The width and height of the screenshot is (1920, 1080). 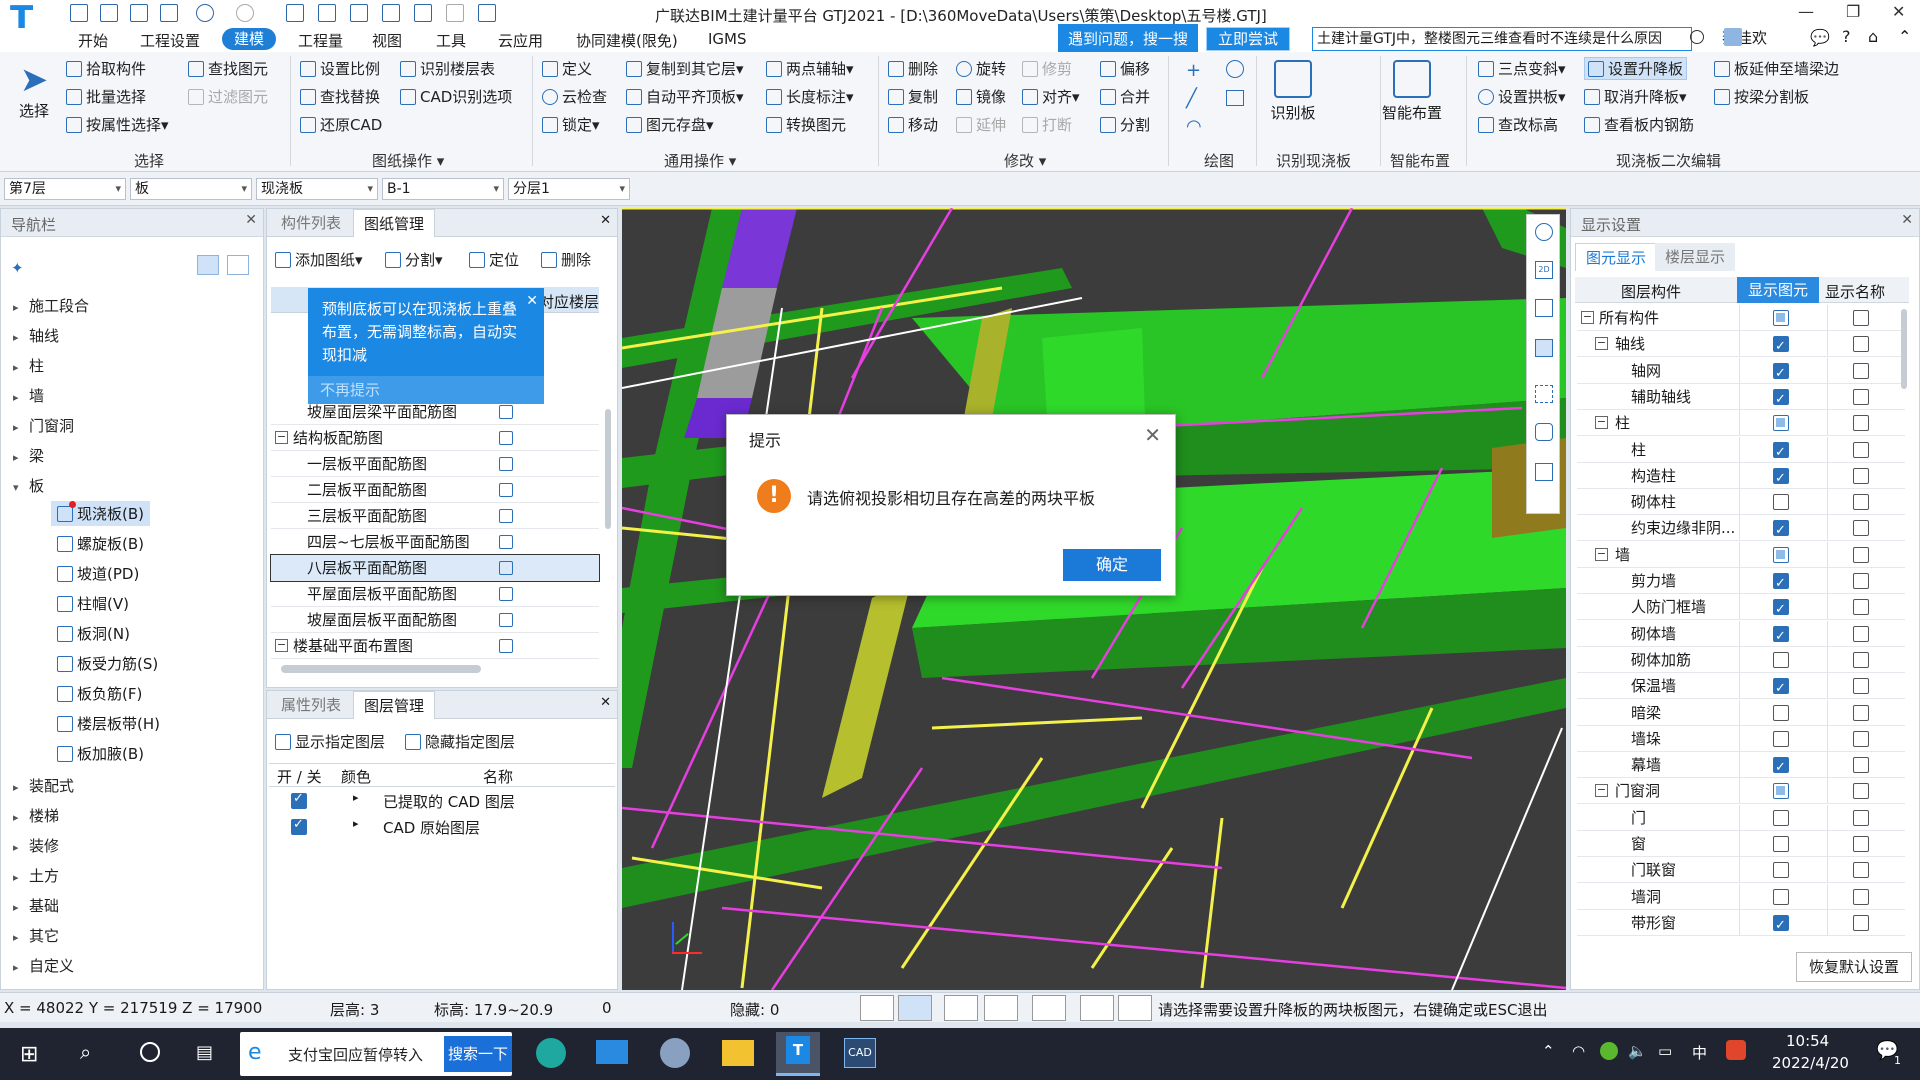 I want to click on type-select: 板, so click(x=191, y=189).